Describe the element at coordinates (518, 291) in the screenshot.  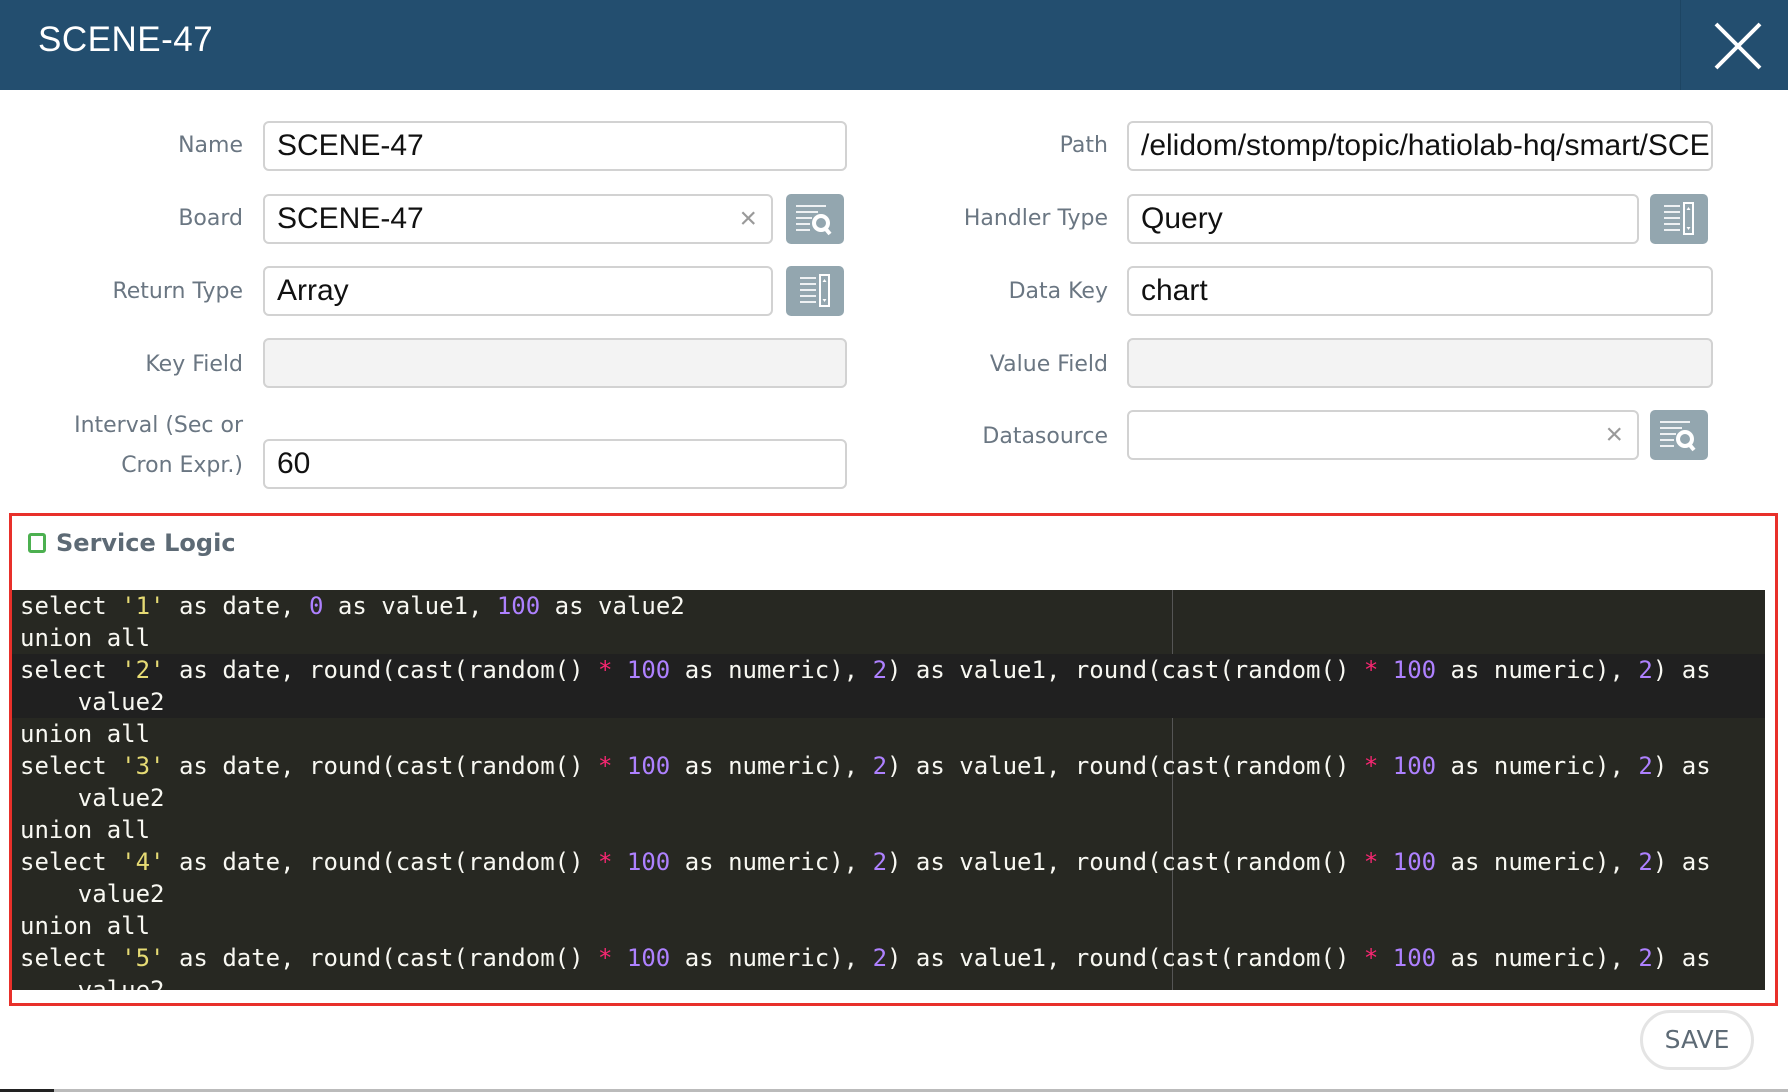
I see `return-type-input: Array` at that location.